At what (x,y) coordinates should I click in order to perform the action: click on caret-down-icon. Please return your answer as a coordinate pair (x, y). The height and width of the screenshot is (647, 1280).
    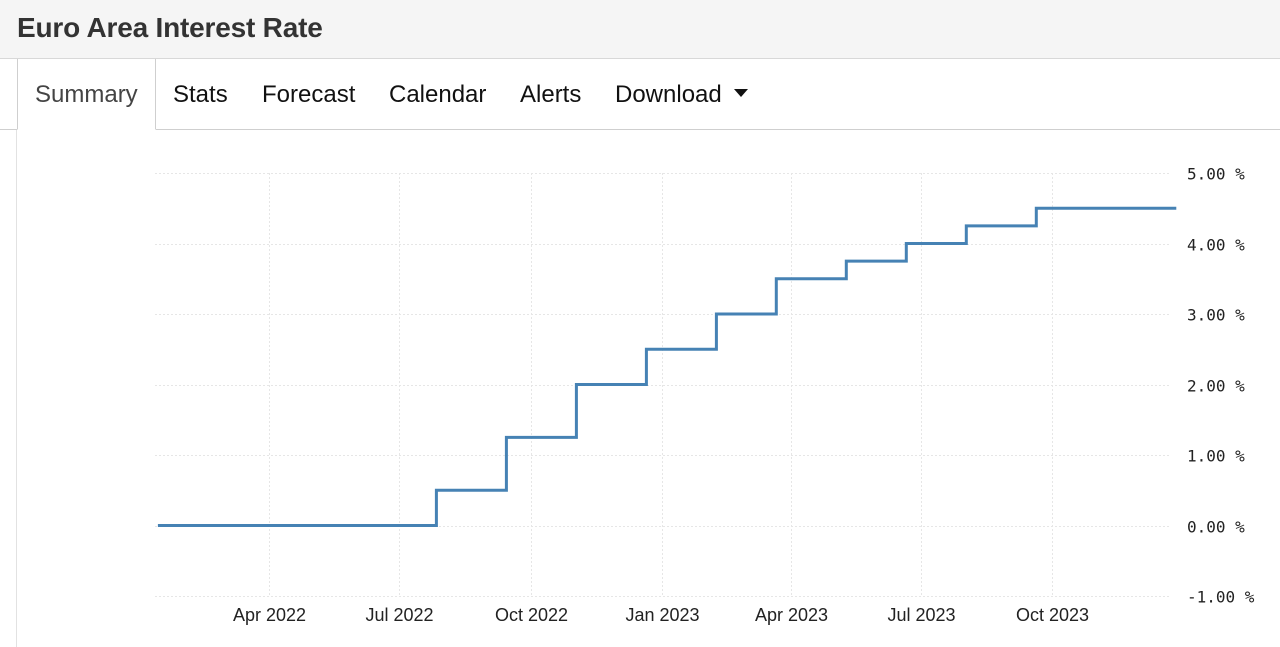
    Looking at the image, I should click on (740, 92).